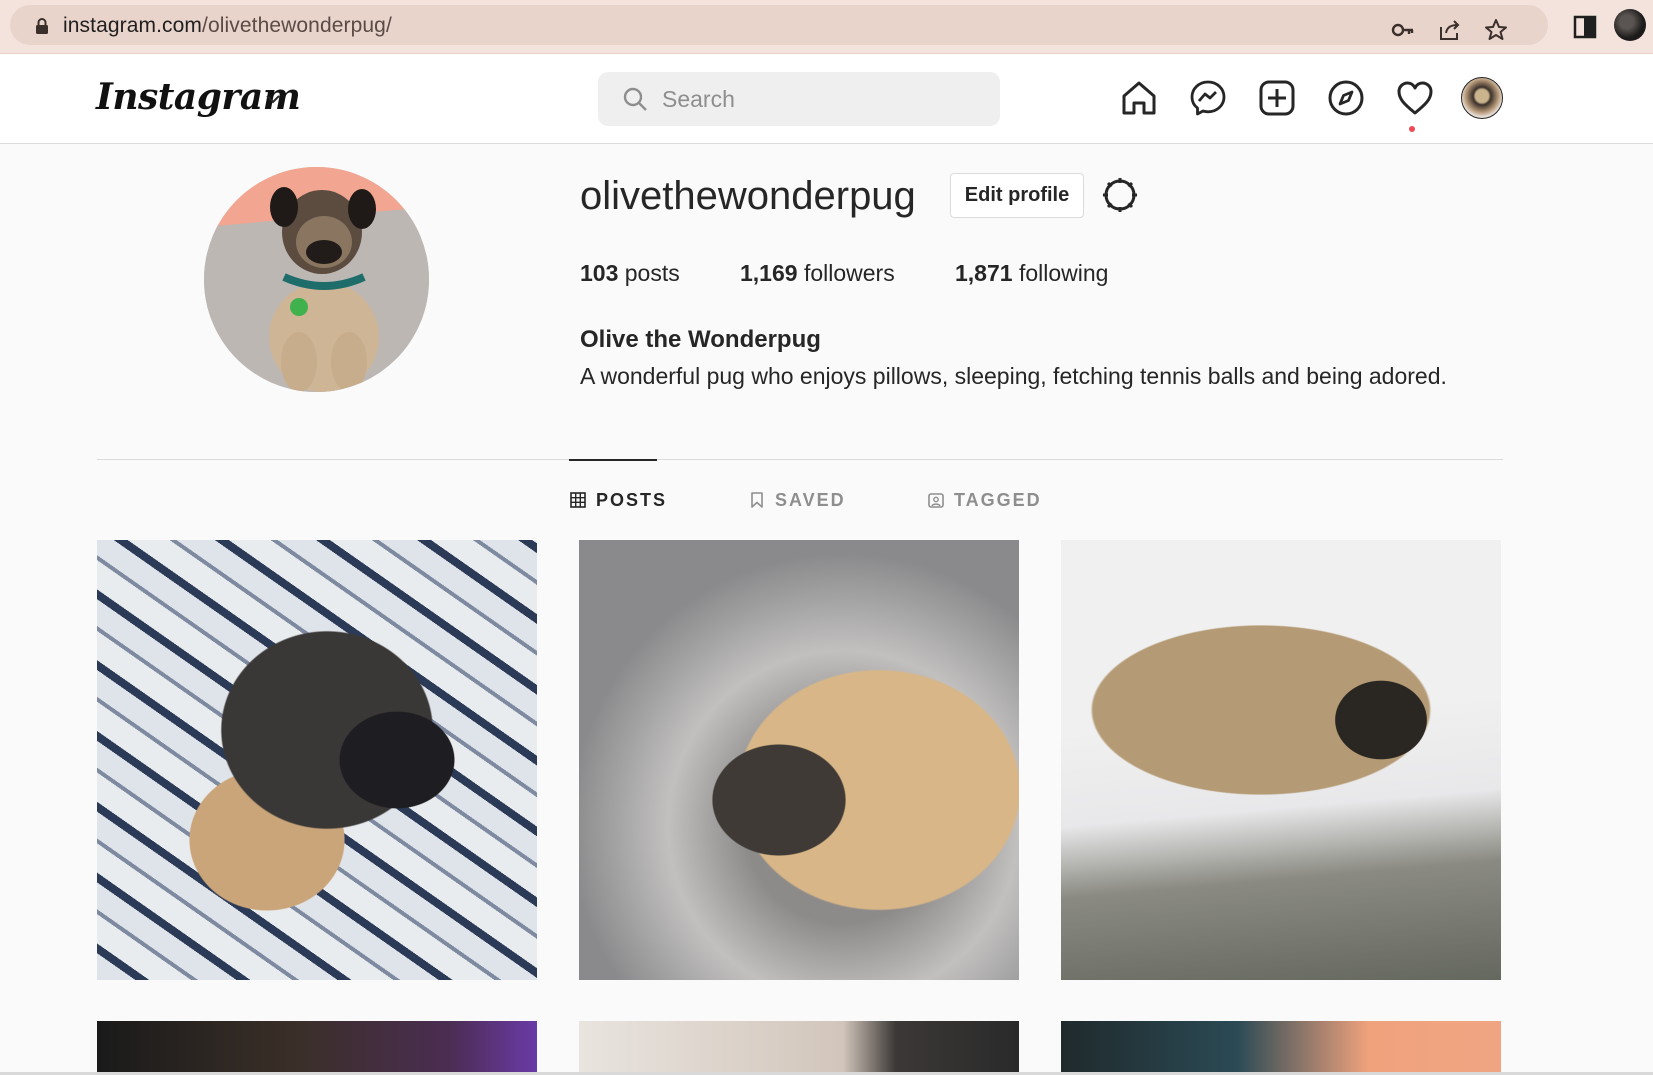  I want to click on lock-icon, so click(42, 26).